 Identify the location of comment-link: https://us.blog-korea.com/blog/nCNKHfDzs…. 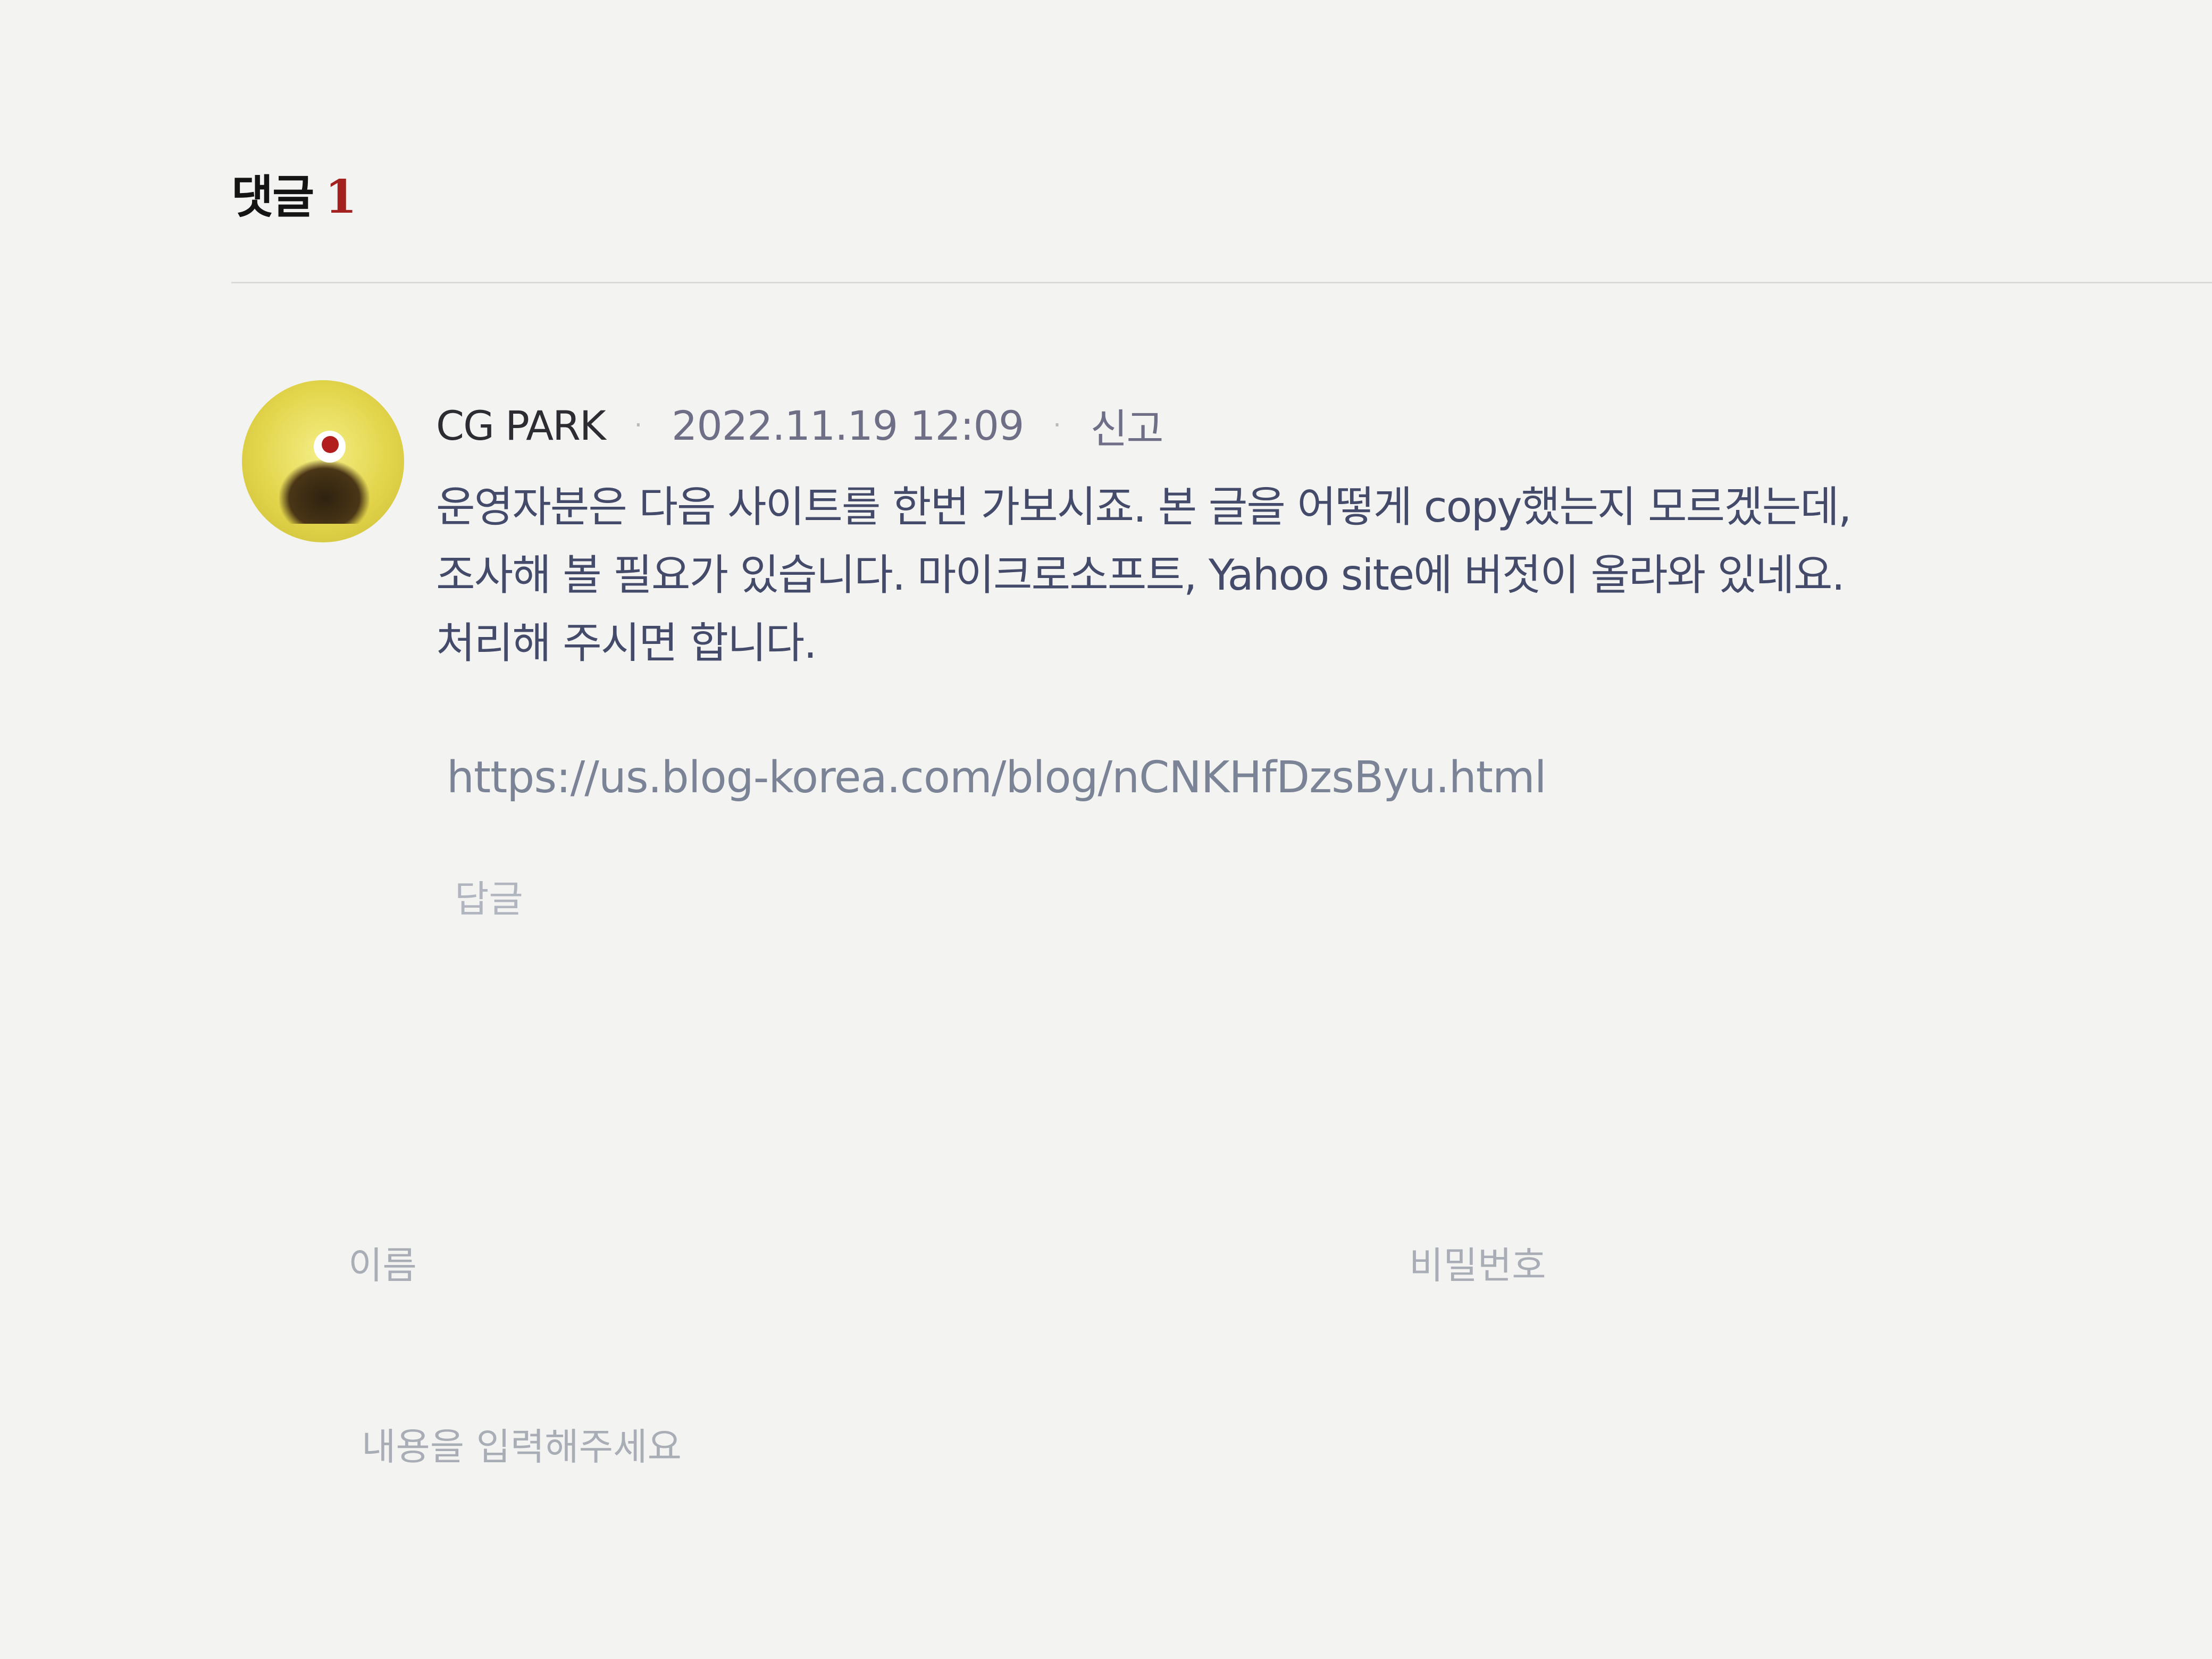
(997, 777).